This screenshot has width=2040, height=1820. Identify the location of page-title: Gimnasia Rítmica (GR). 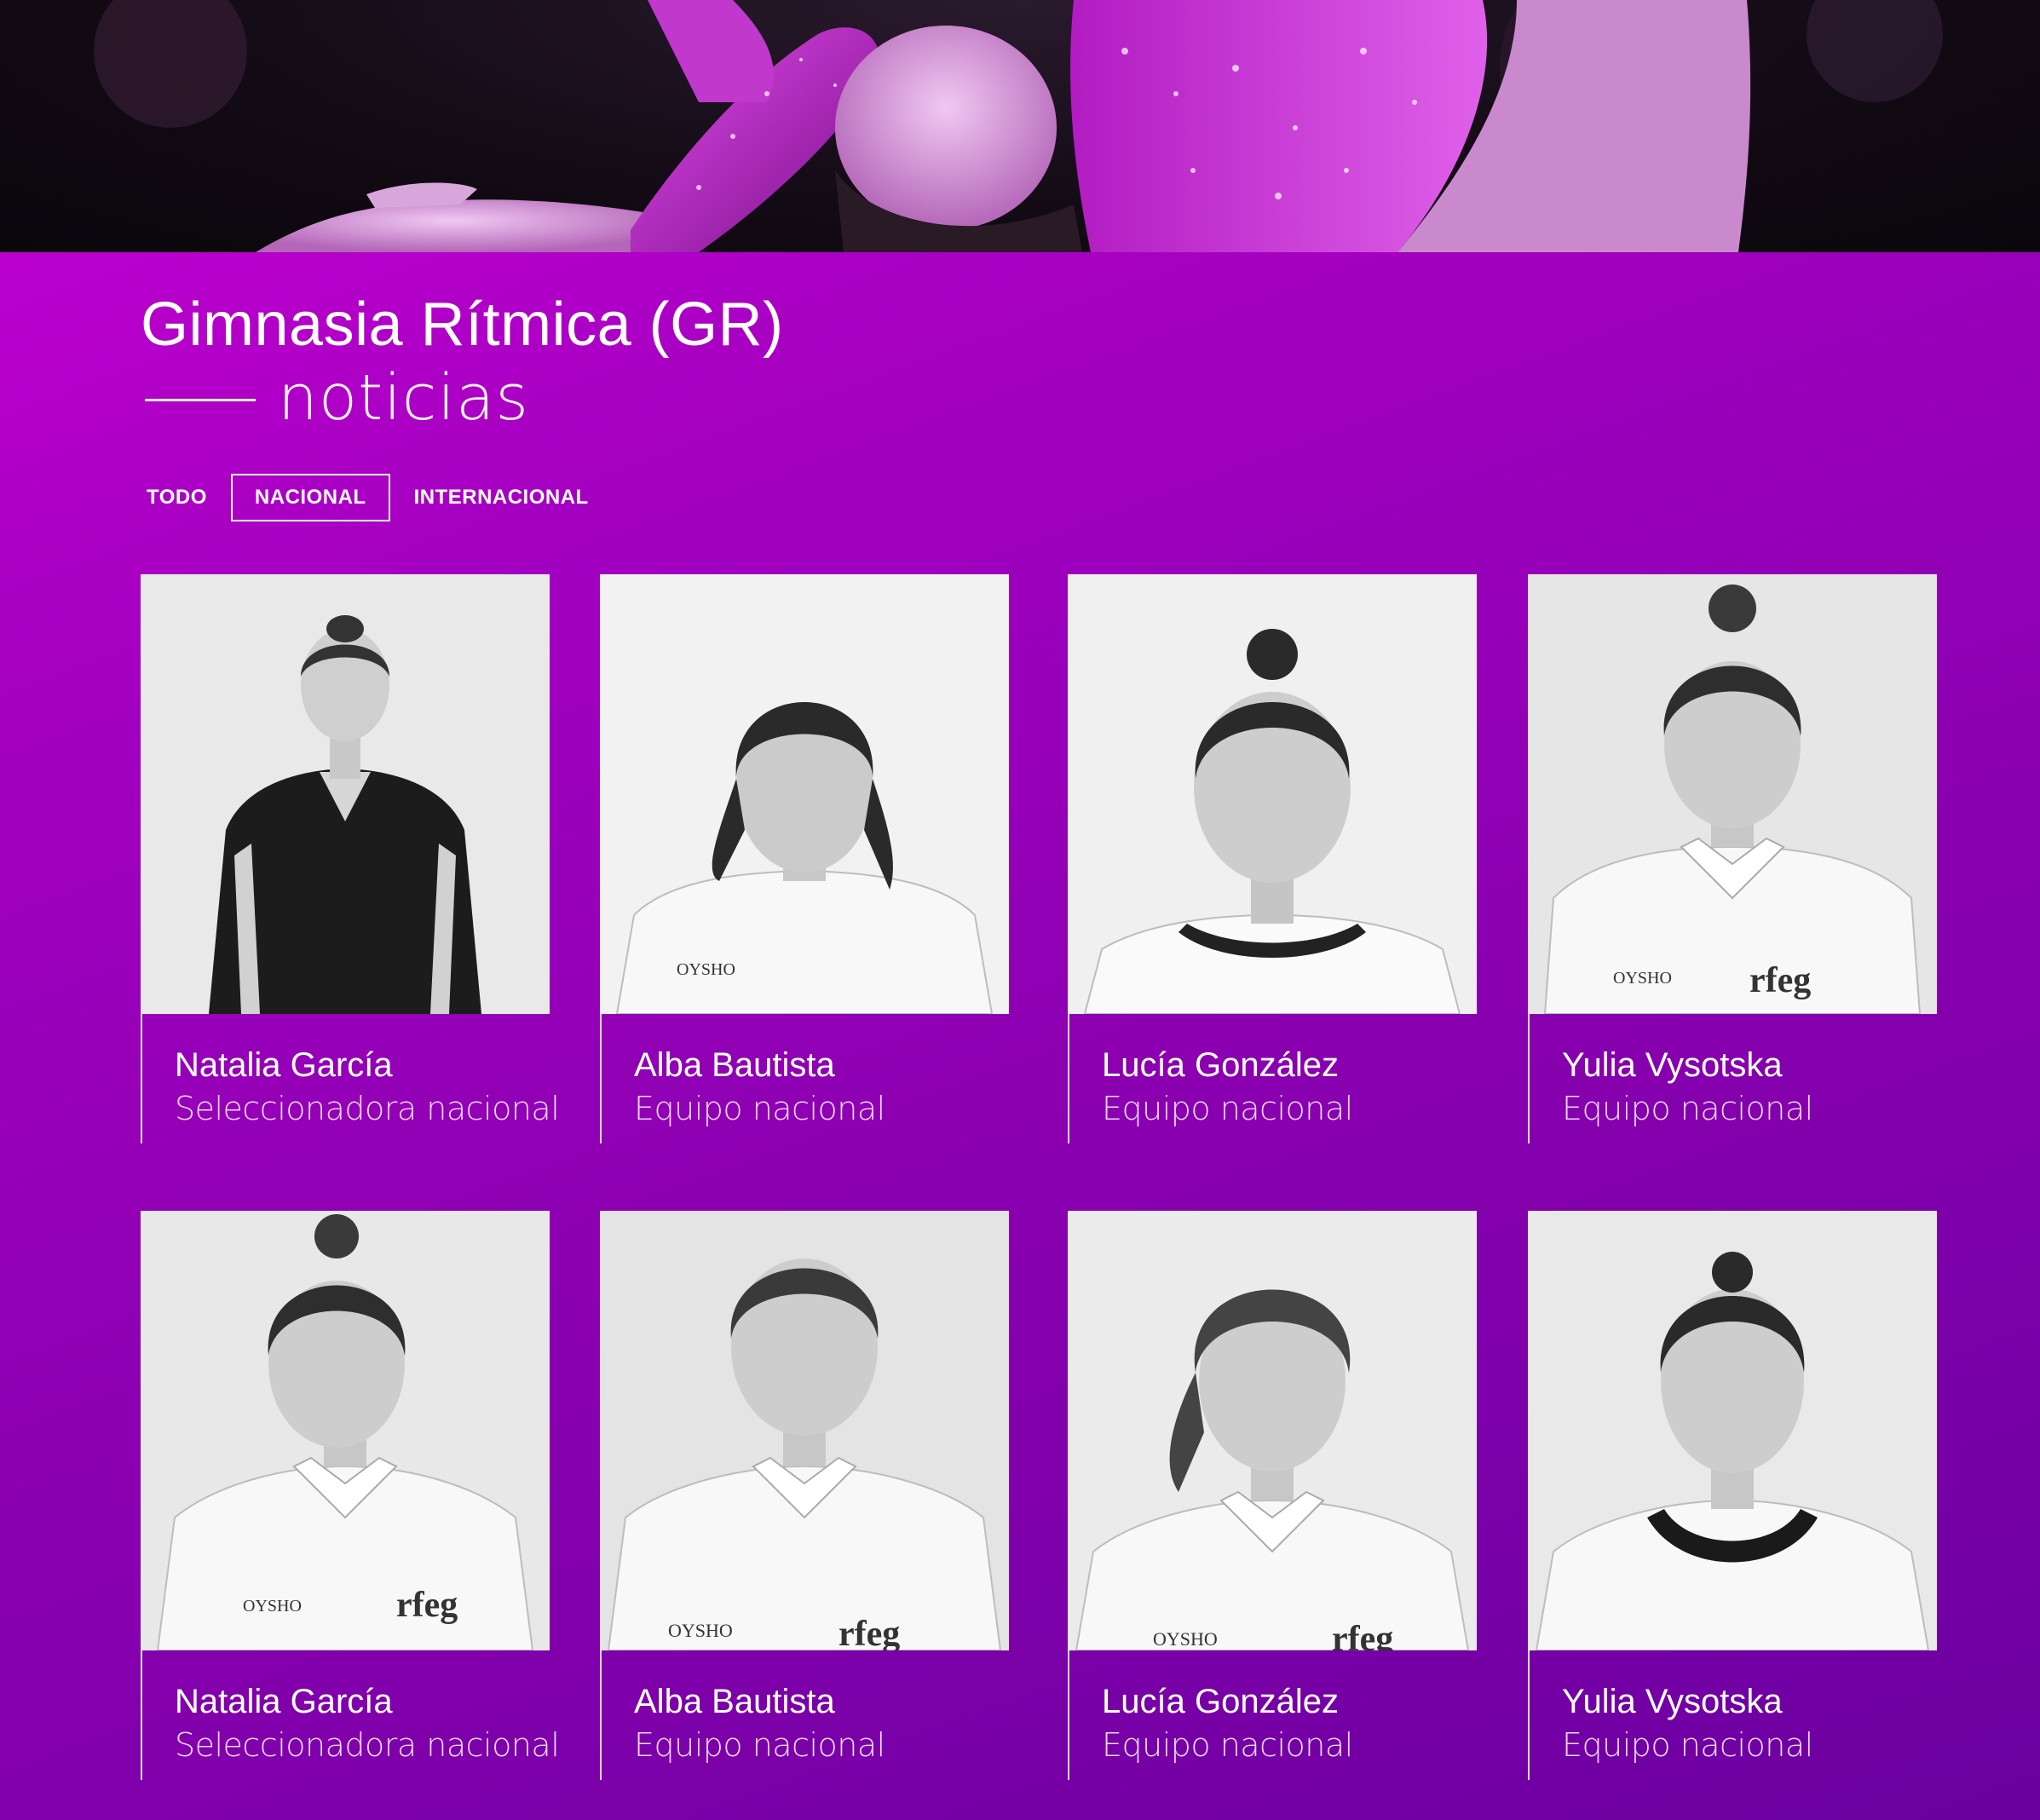
(462, 325).